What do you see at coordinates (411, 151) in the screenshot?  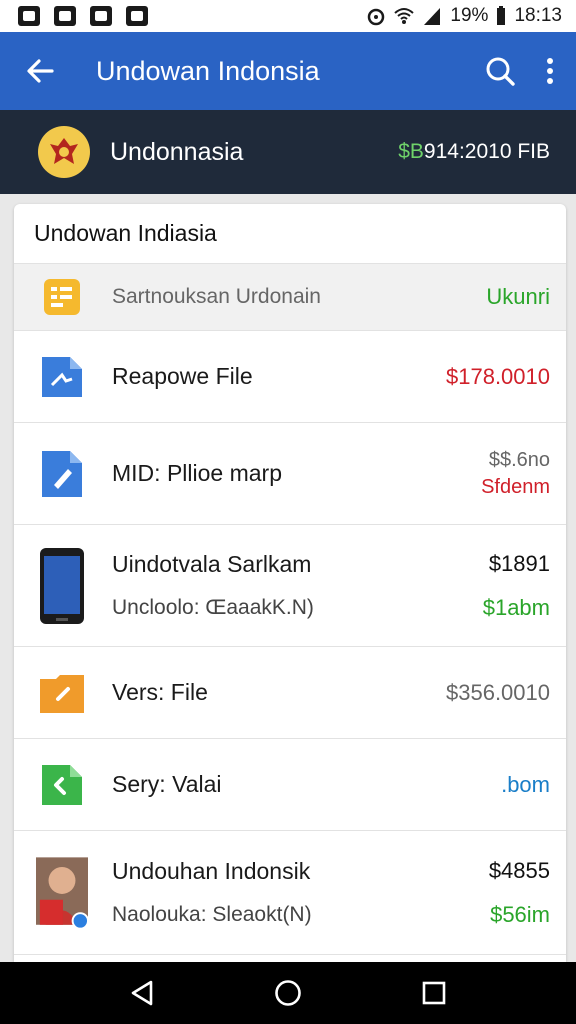 I see `balance-prefix: $B` at bounding box center [411, 151].